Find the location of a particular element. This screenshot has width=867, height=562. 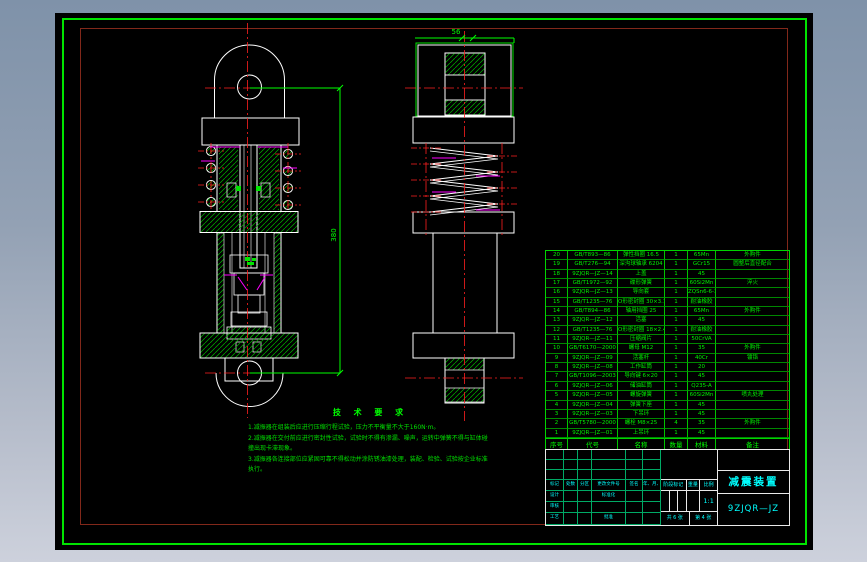

bom-cell: 11 is located at coordinates (557, 340).